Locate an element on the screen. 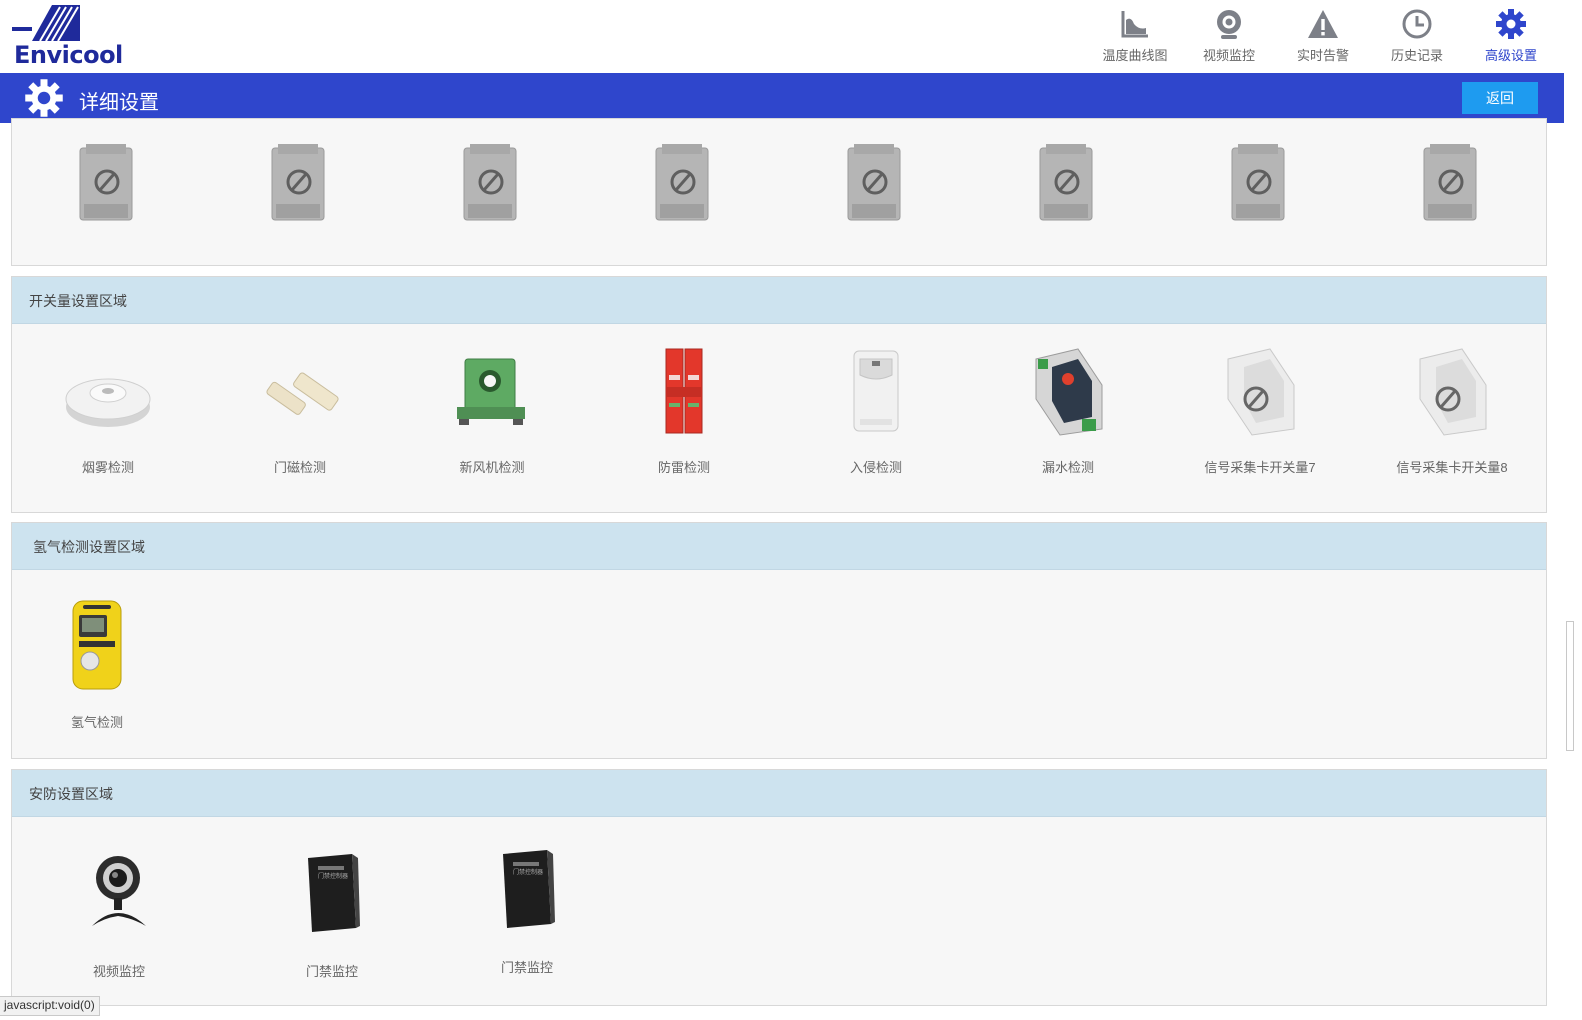 This screenshot has height=1020, width=1582. main-nav: 温度曲线图 视频监控 实时告警 历史记录 高级设置 is located at coordinates (1323, 36).